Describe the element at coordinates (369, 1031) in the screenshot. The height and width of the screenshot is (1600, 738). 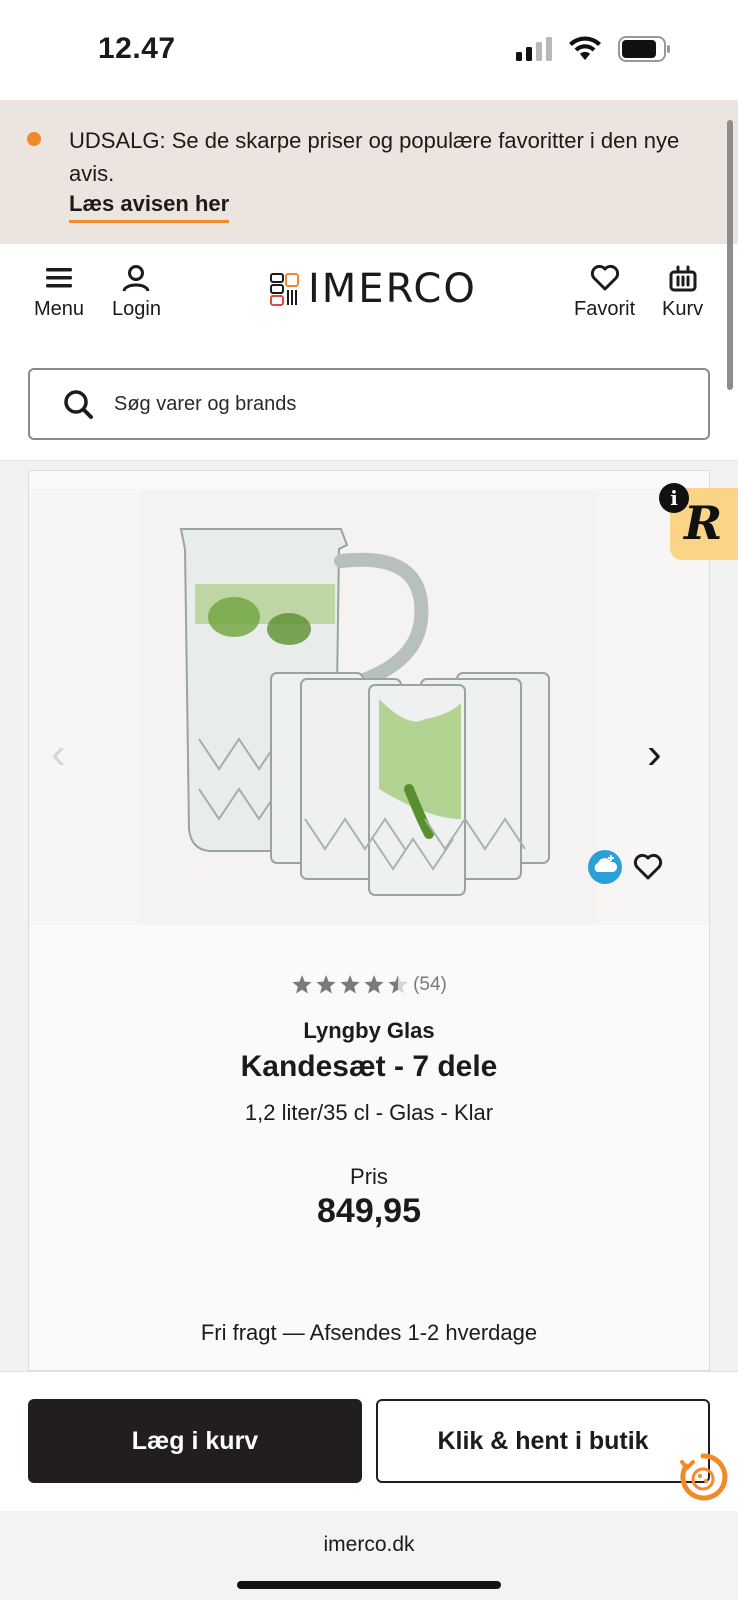
I see `product-brand: Lyngby Glas` at that location.